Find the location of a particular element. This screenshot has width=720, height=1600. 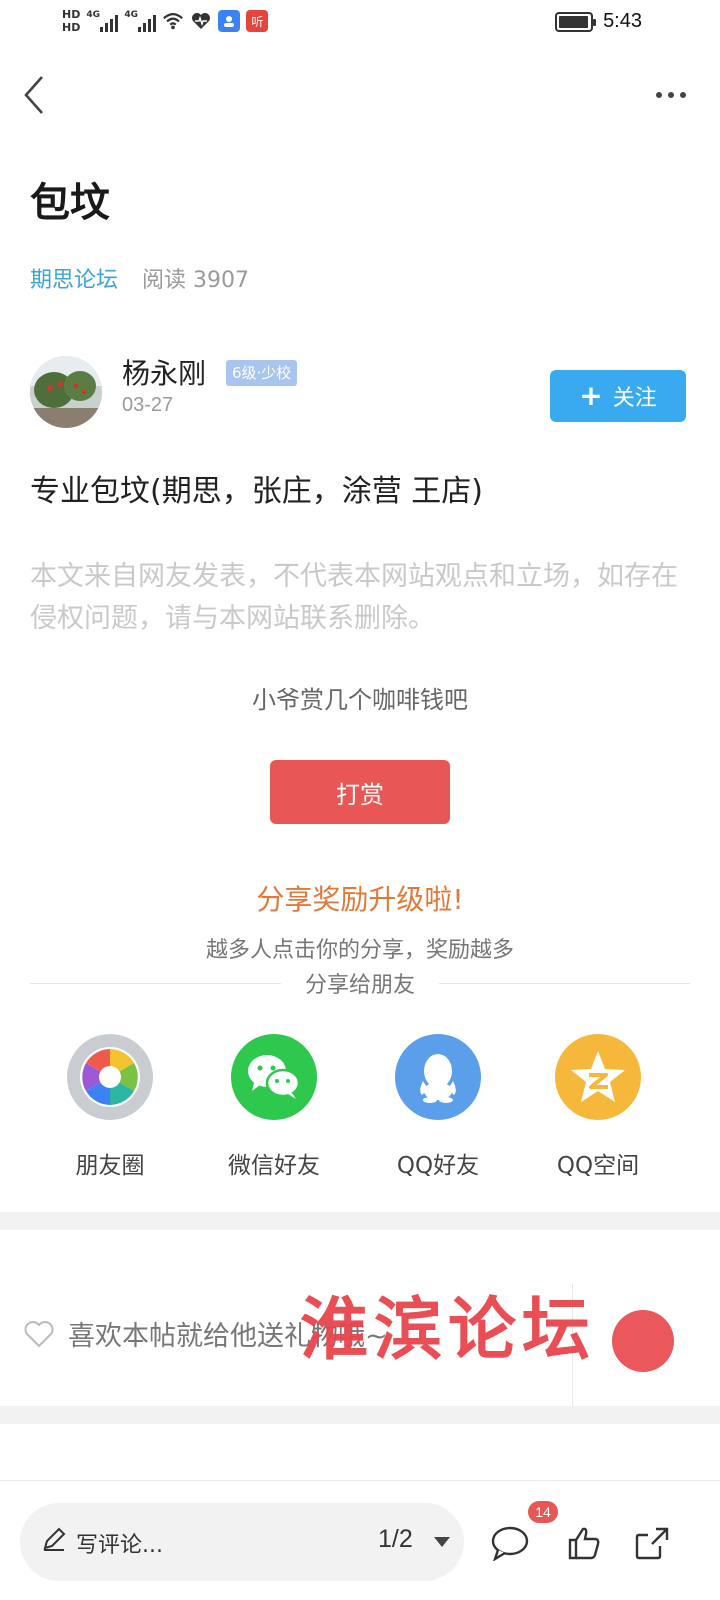

comment-icon is located at coordinates (510, 1543).